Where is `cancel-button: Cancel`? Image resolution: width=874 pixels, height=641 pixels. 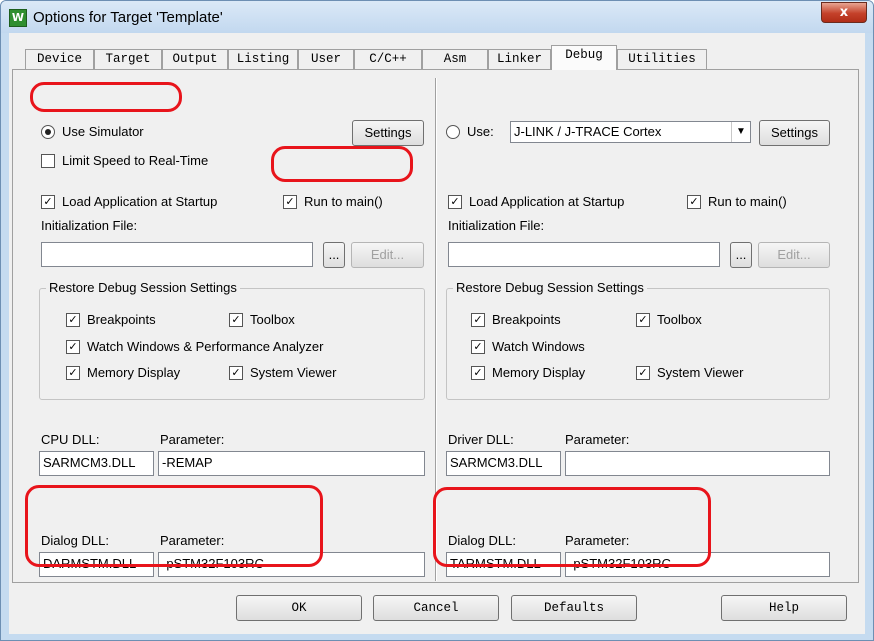 cancel-button: Cancel is located at coordinates (436, 608).